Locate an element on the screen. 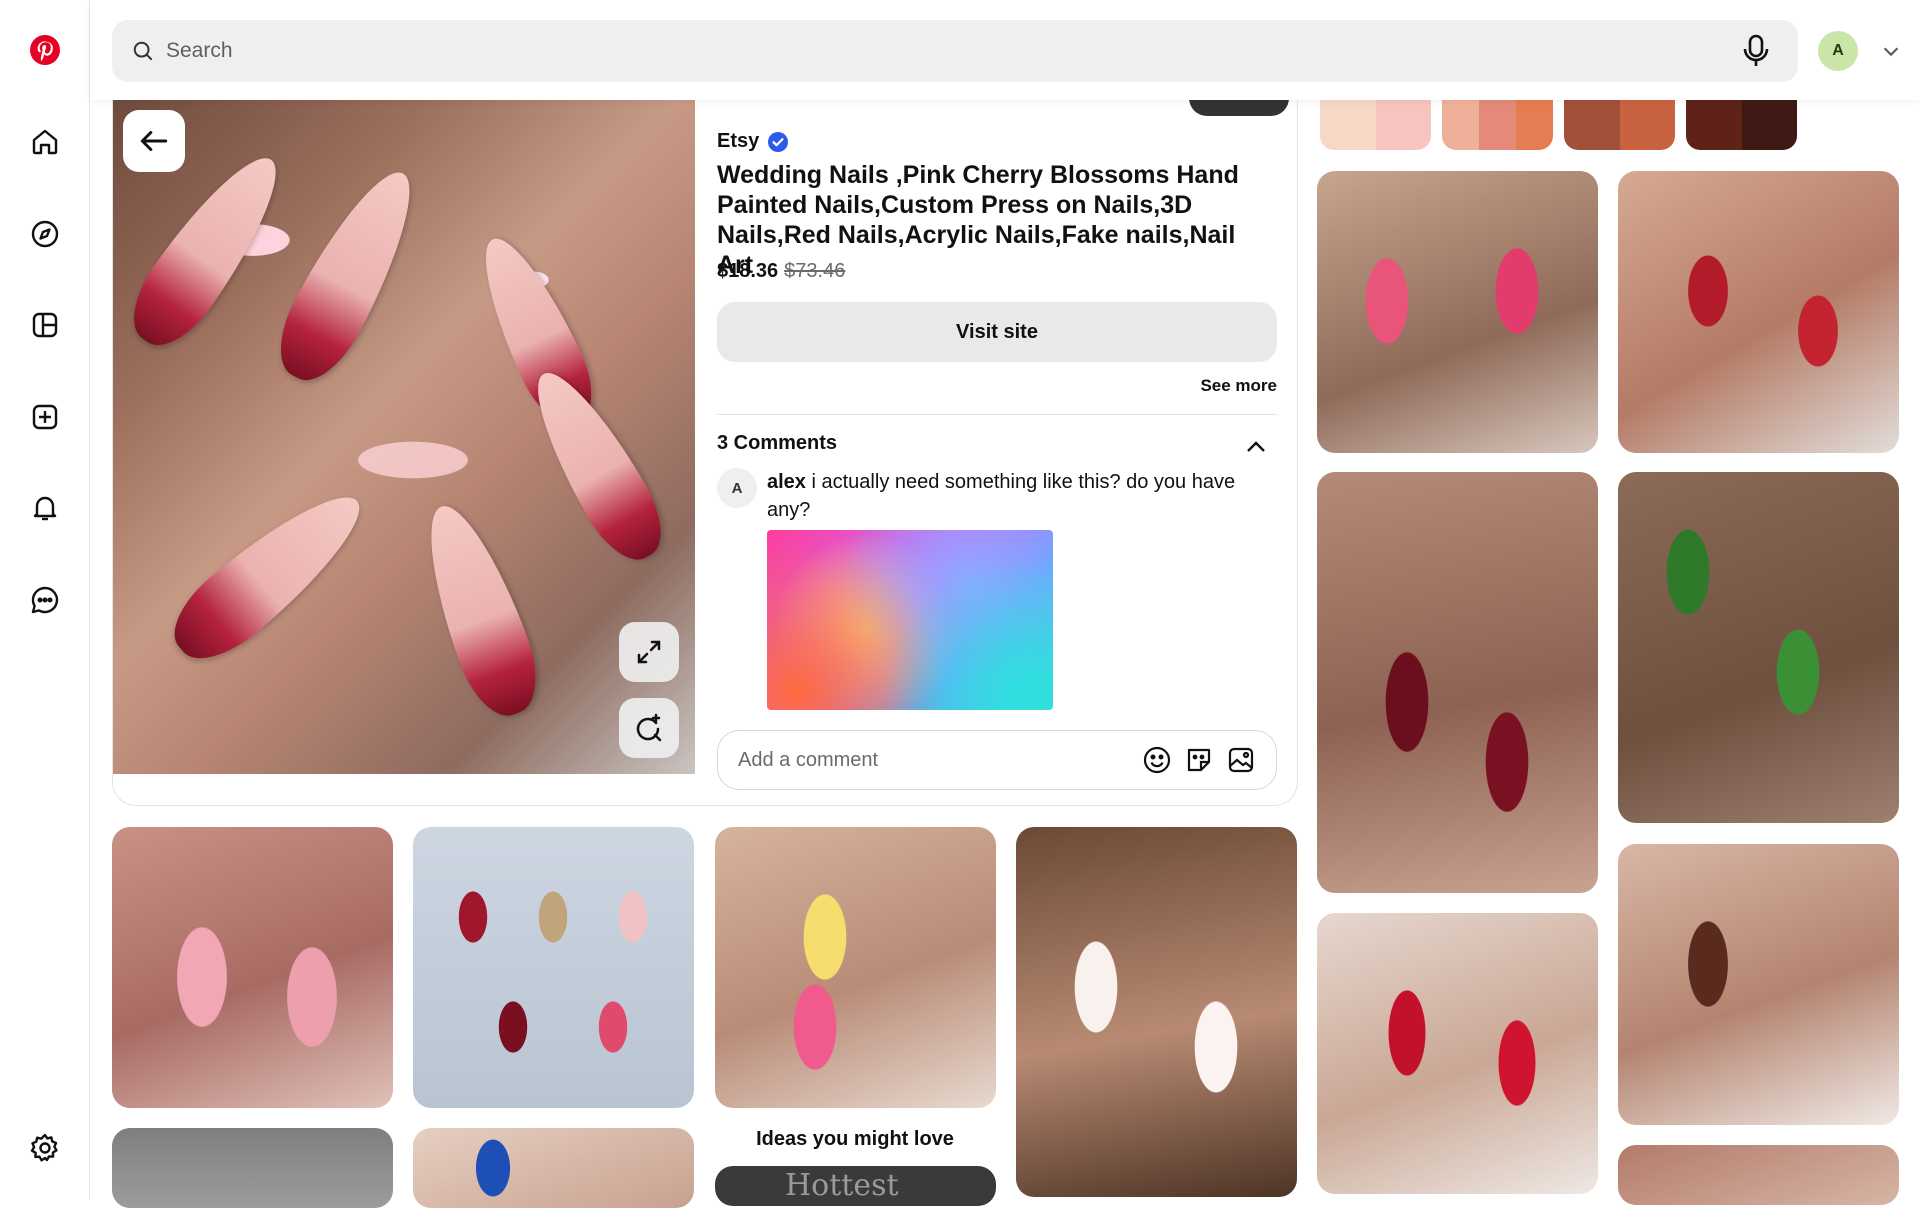 Image resolution: width=1920 pixels, height=1208 pixels. chevron-up-icon is located at coordinates (1256, 447).